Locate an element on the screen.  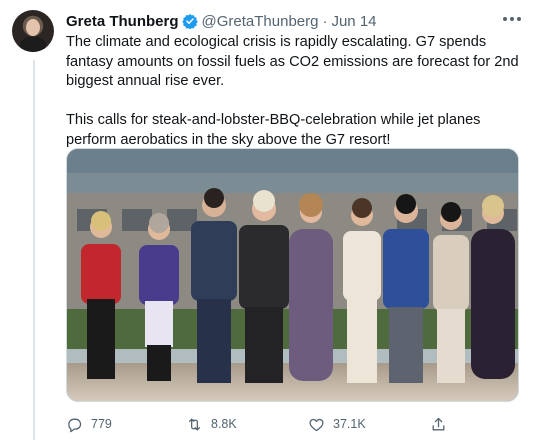
retweet-count: 8.8K is located at coordinates (224, 424).